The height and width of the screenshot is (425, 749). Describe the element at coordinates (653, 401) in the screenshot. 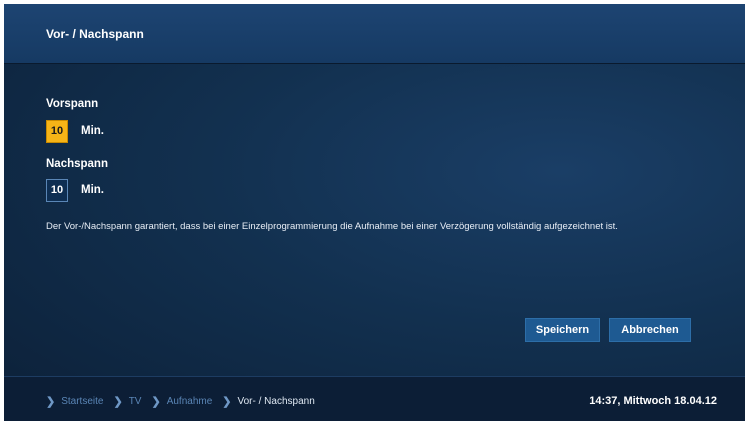

I see `clock-display: 14:37, Mittwoch 18.04.12` at that location.